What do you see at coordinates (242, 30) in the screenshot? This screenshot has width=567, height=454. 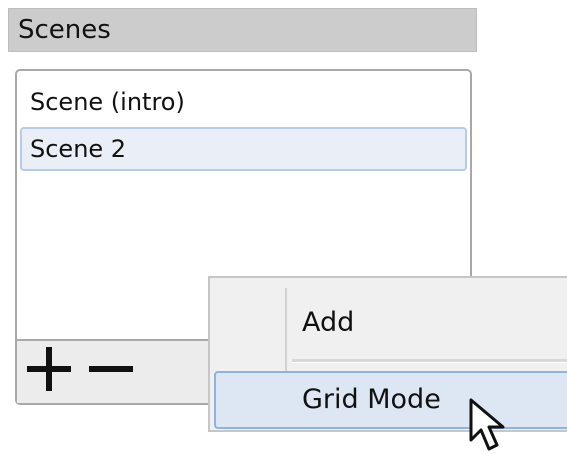 I see `dock-title: Scenes` at bounding box center [242, 30].